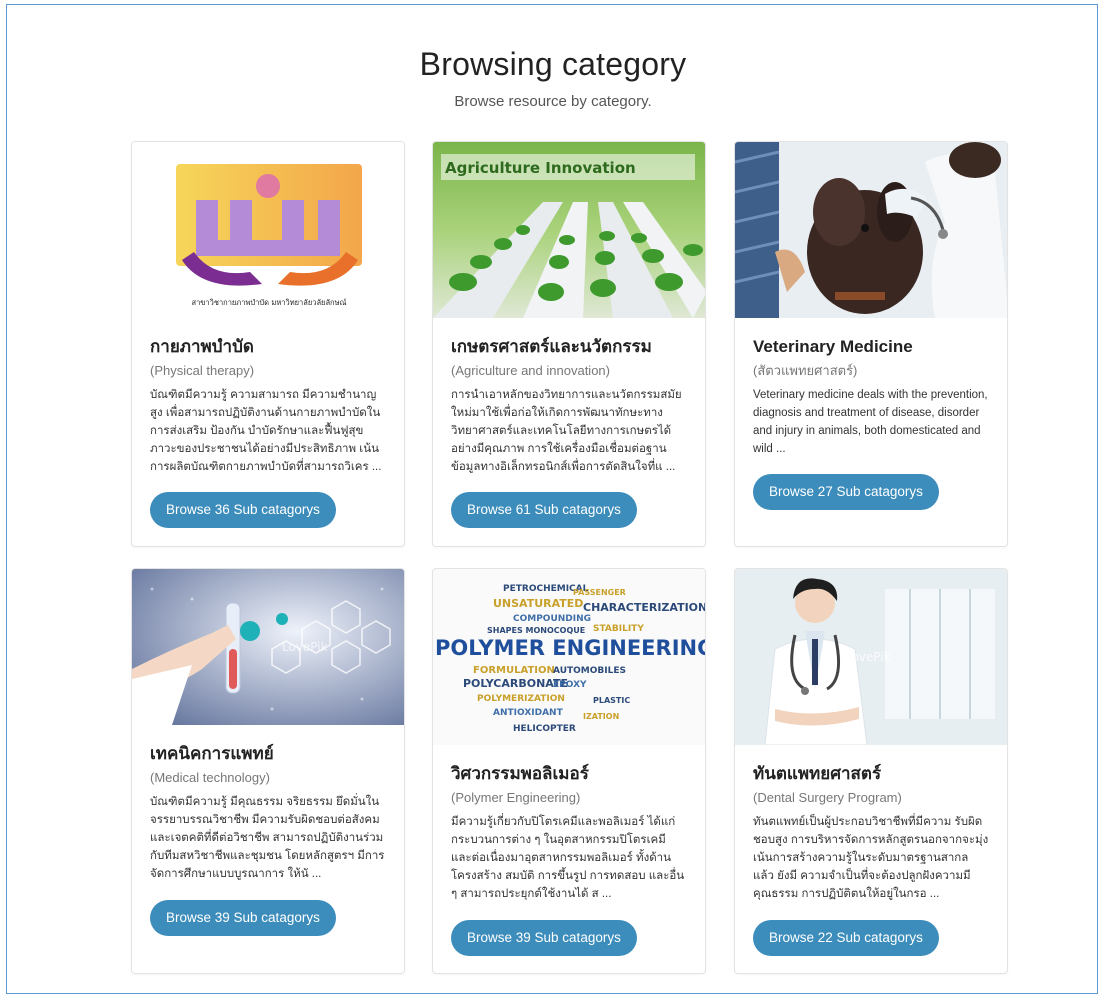 This screenshot has height=994, width=1106. What do you see at coordinates (544, 729) in the screenshot?
I see `svg-text: HELICOPTER` at bounding box center [544, 729].